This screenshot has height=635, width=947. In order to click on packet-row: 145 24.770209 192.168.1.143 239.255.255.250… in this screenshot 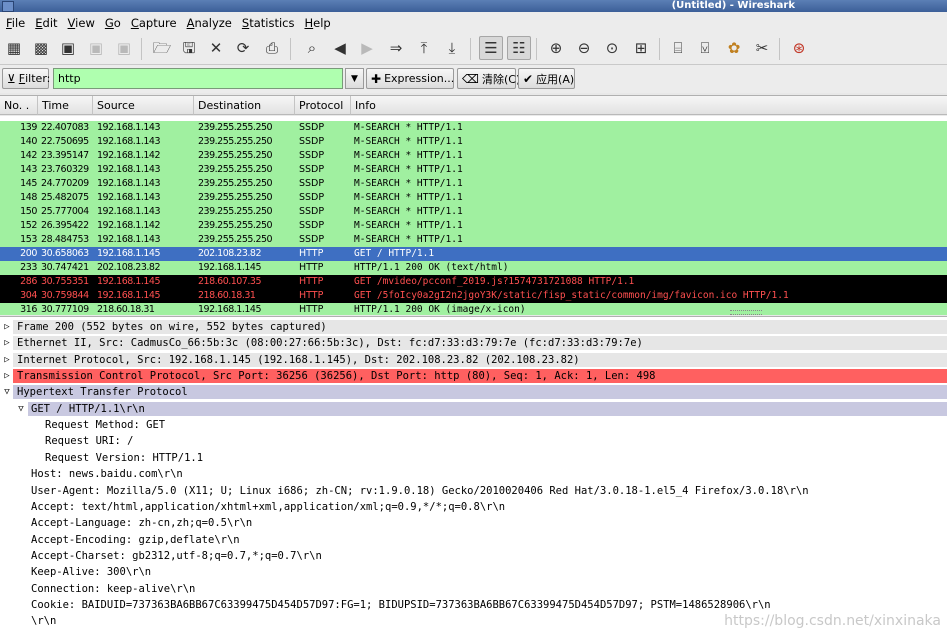, I will do `click(473, 184)`.